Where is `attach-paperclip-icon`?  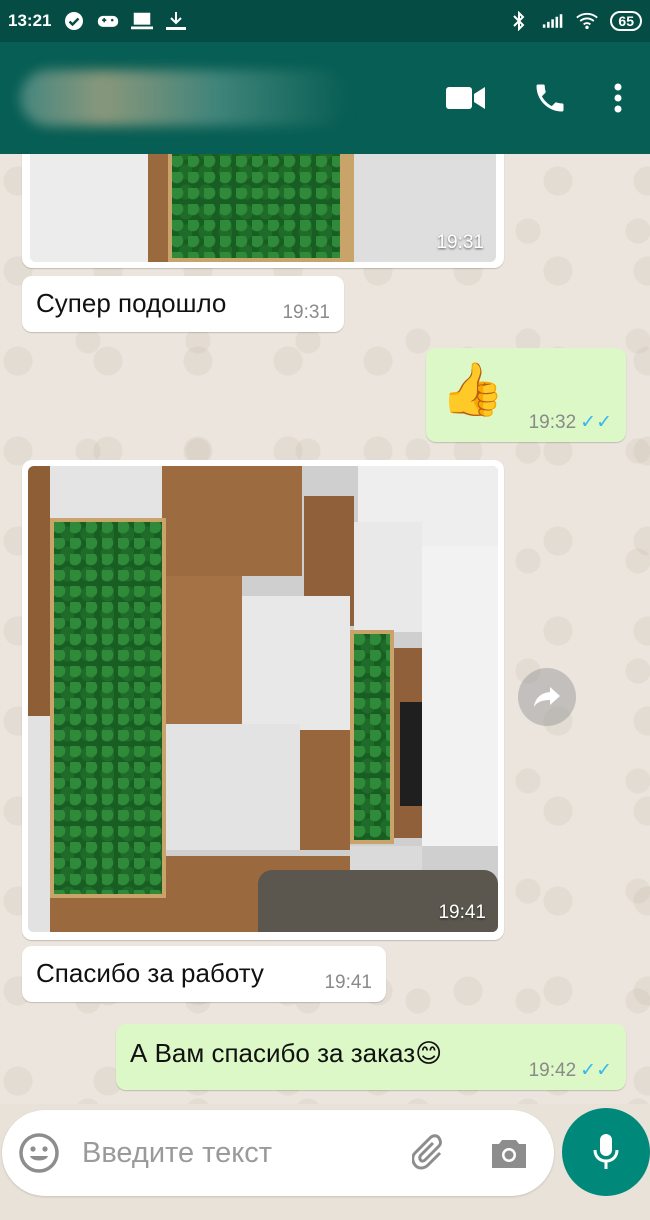
attach-paperclip-icon is located at coordinates (430, 1153).